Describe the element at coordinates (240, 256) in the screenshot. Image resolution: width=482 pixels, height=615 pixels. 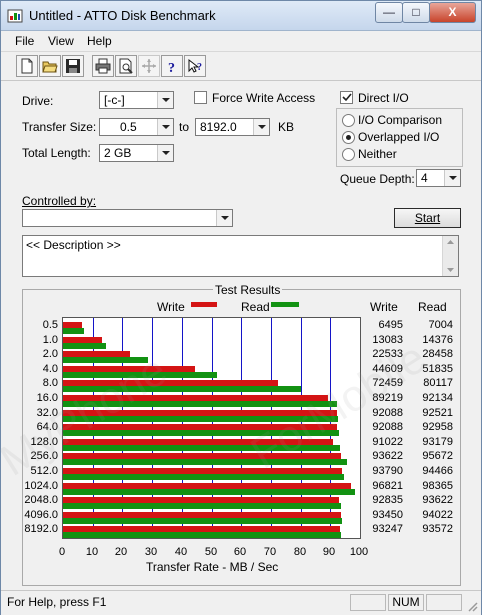
I see `description-box: << Description >>` at that location.